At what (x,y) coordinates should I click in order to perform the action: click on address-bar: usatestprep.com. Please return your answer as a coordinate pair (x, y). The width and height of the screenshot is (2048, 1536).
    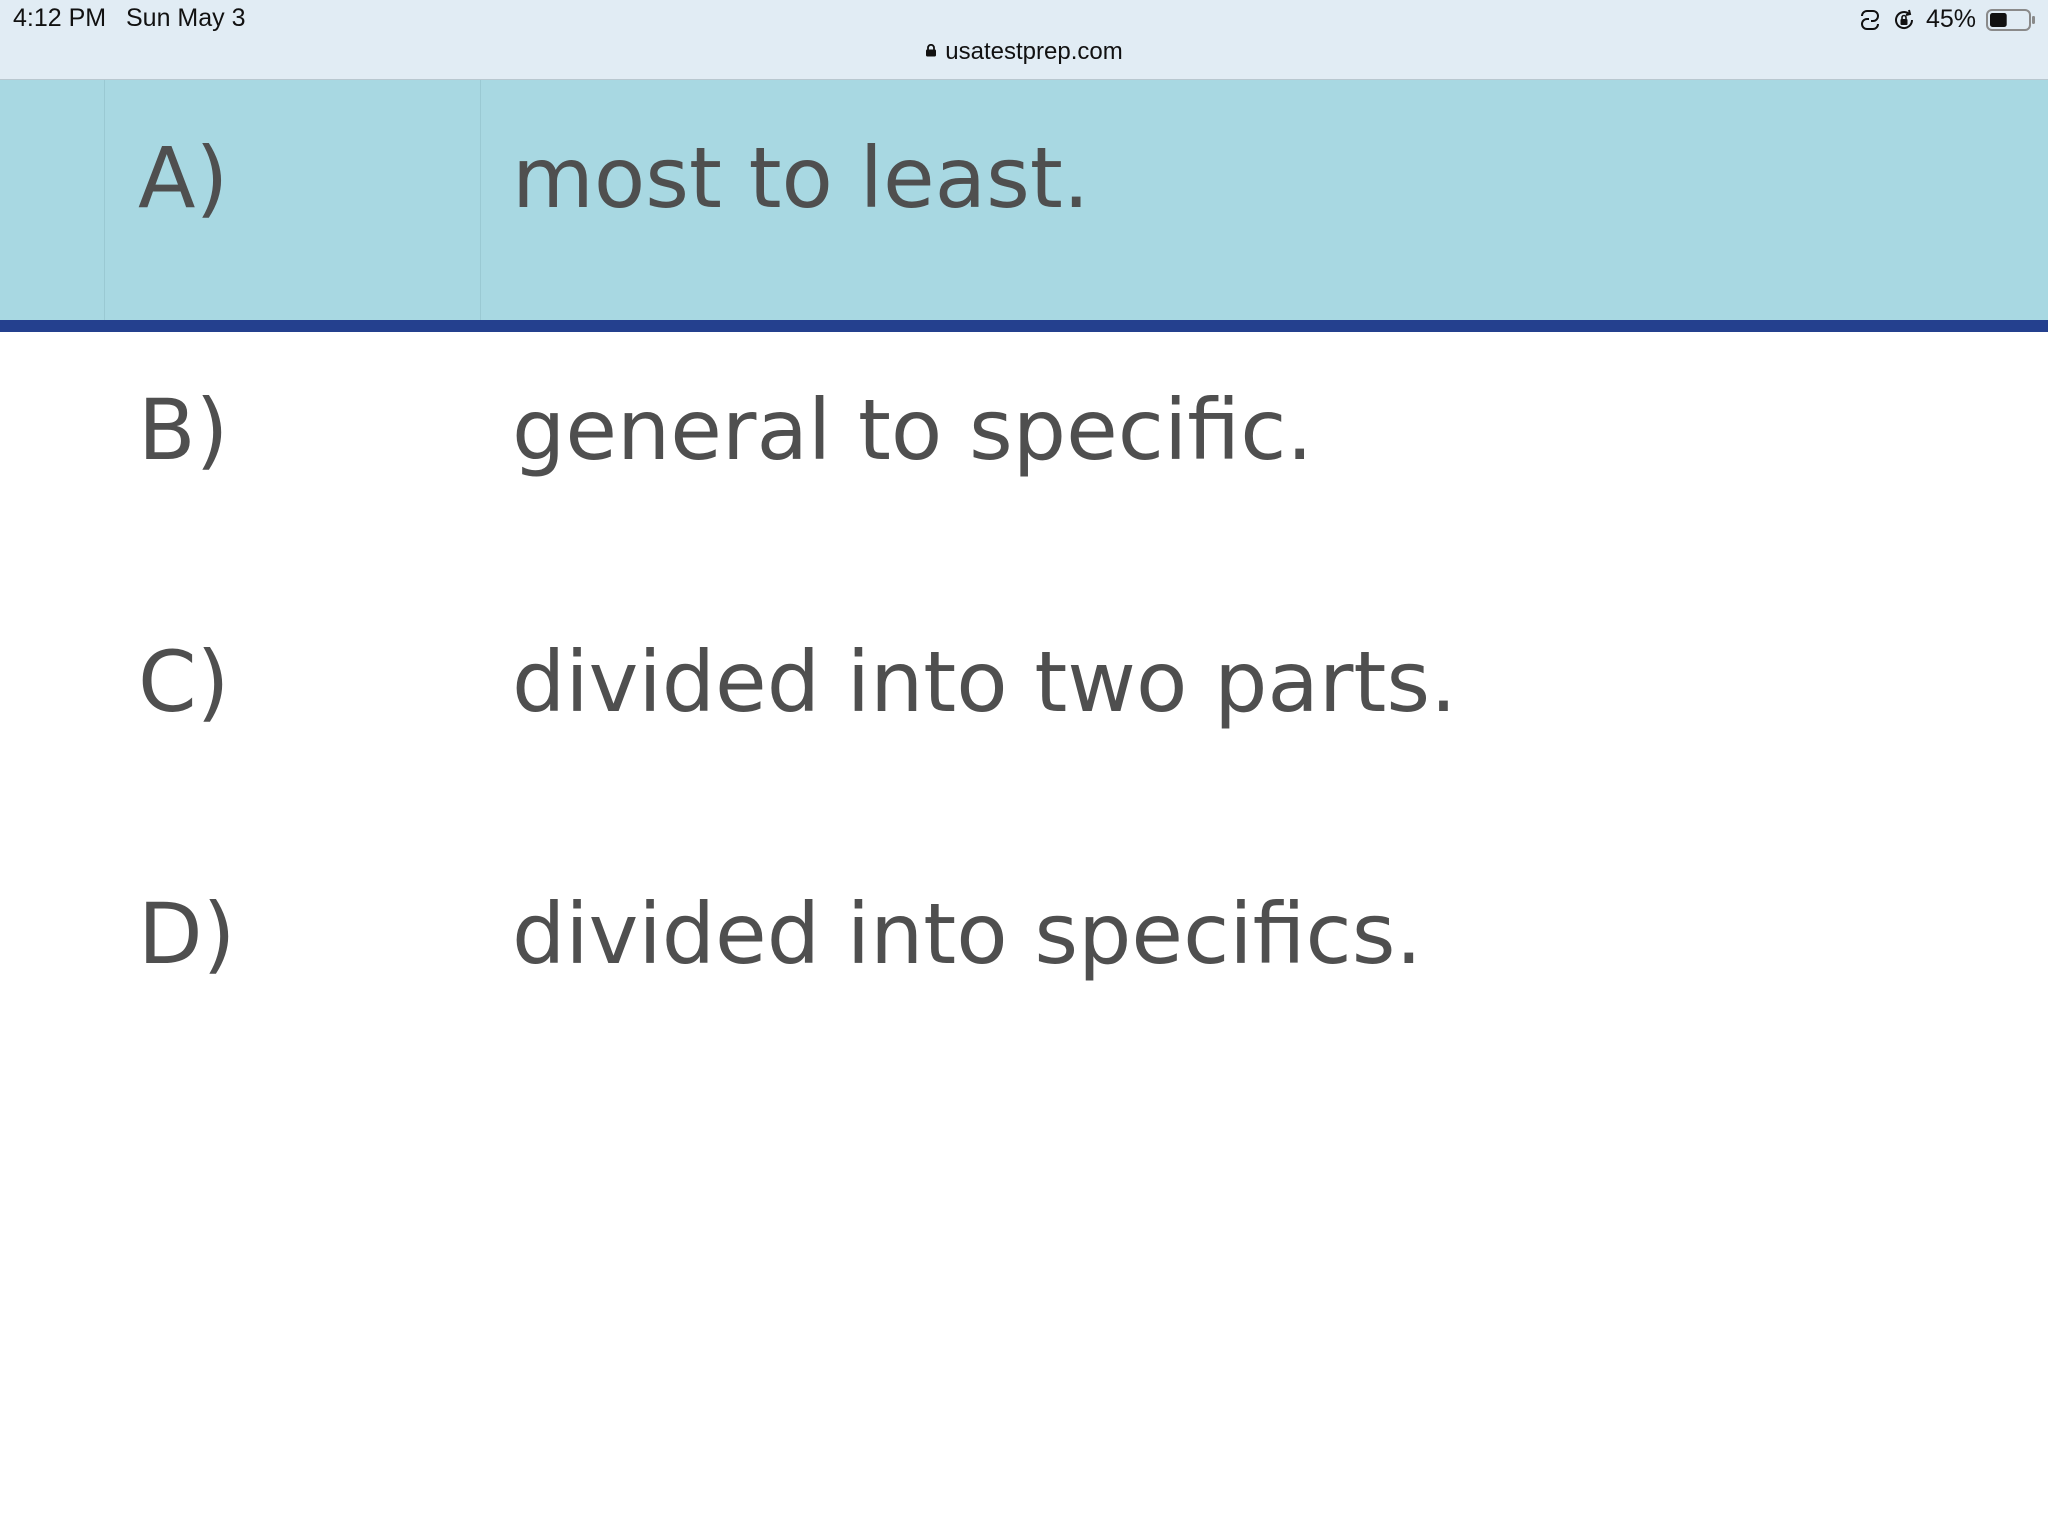
    Looking at the image, I should click on (1024, 52).